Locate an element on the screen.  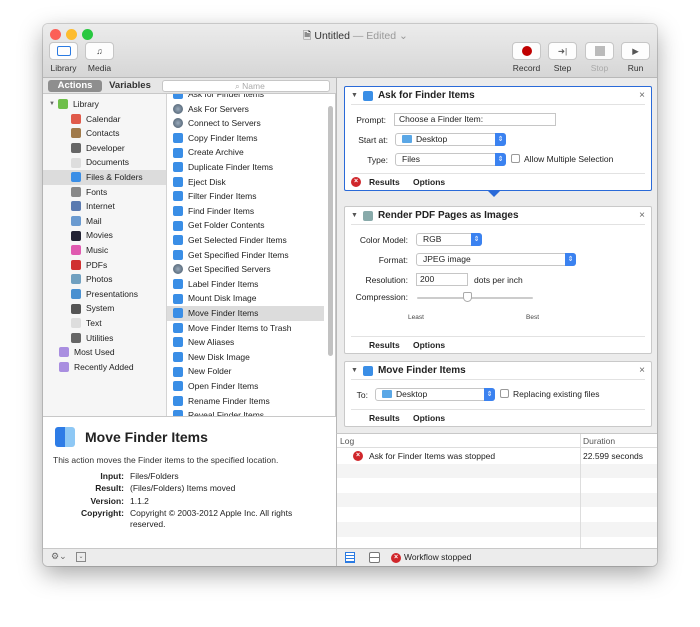
scrollbar is located at coordinates (330, 231).